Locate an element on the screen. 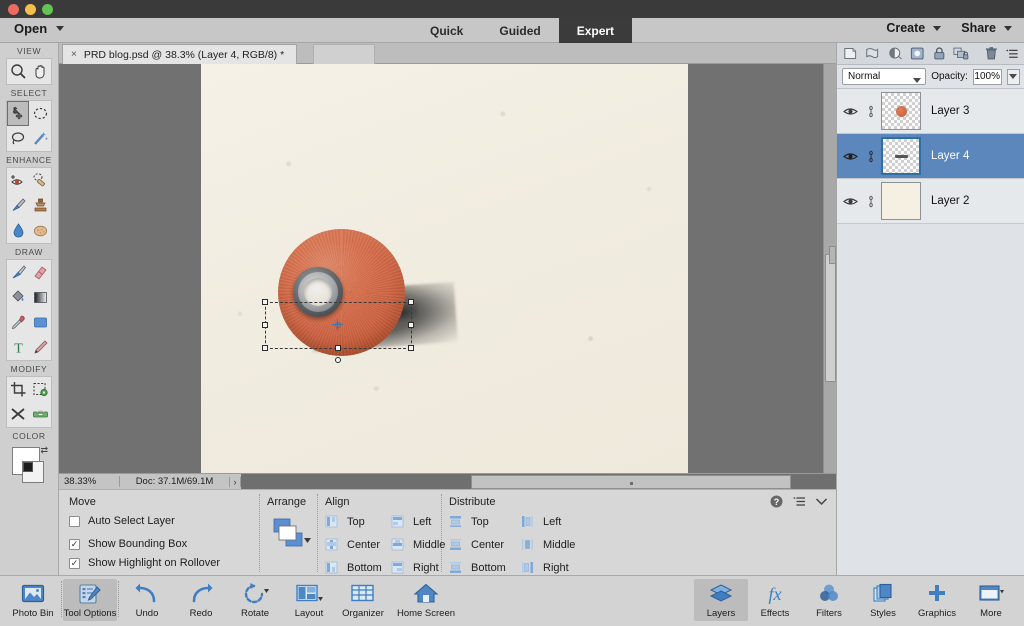 This screenshot has height=626, width=1024. default-colors-icon is located at coordinates (28, 467).